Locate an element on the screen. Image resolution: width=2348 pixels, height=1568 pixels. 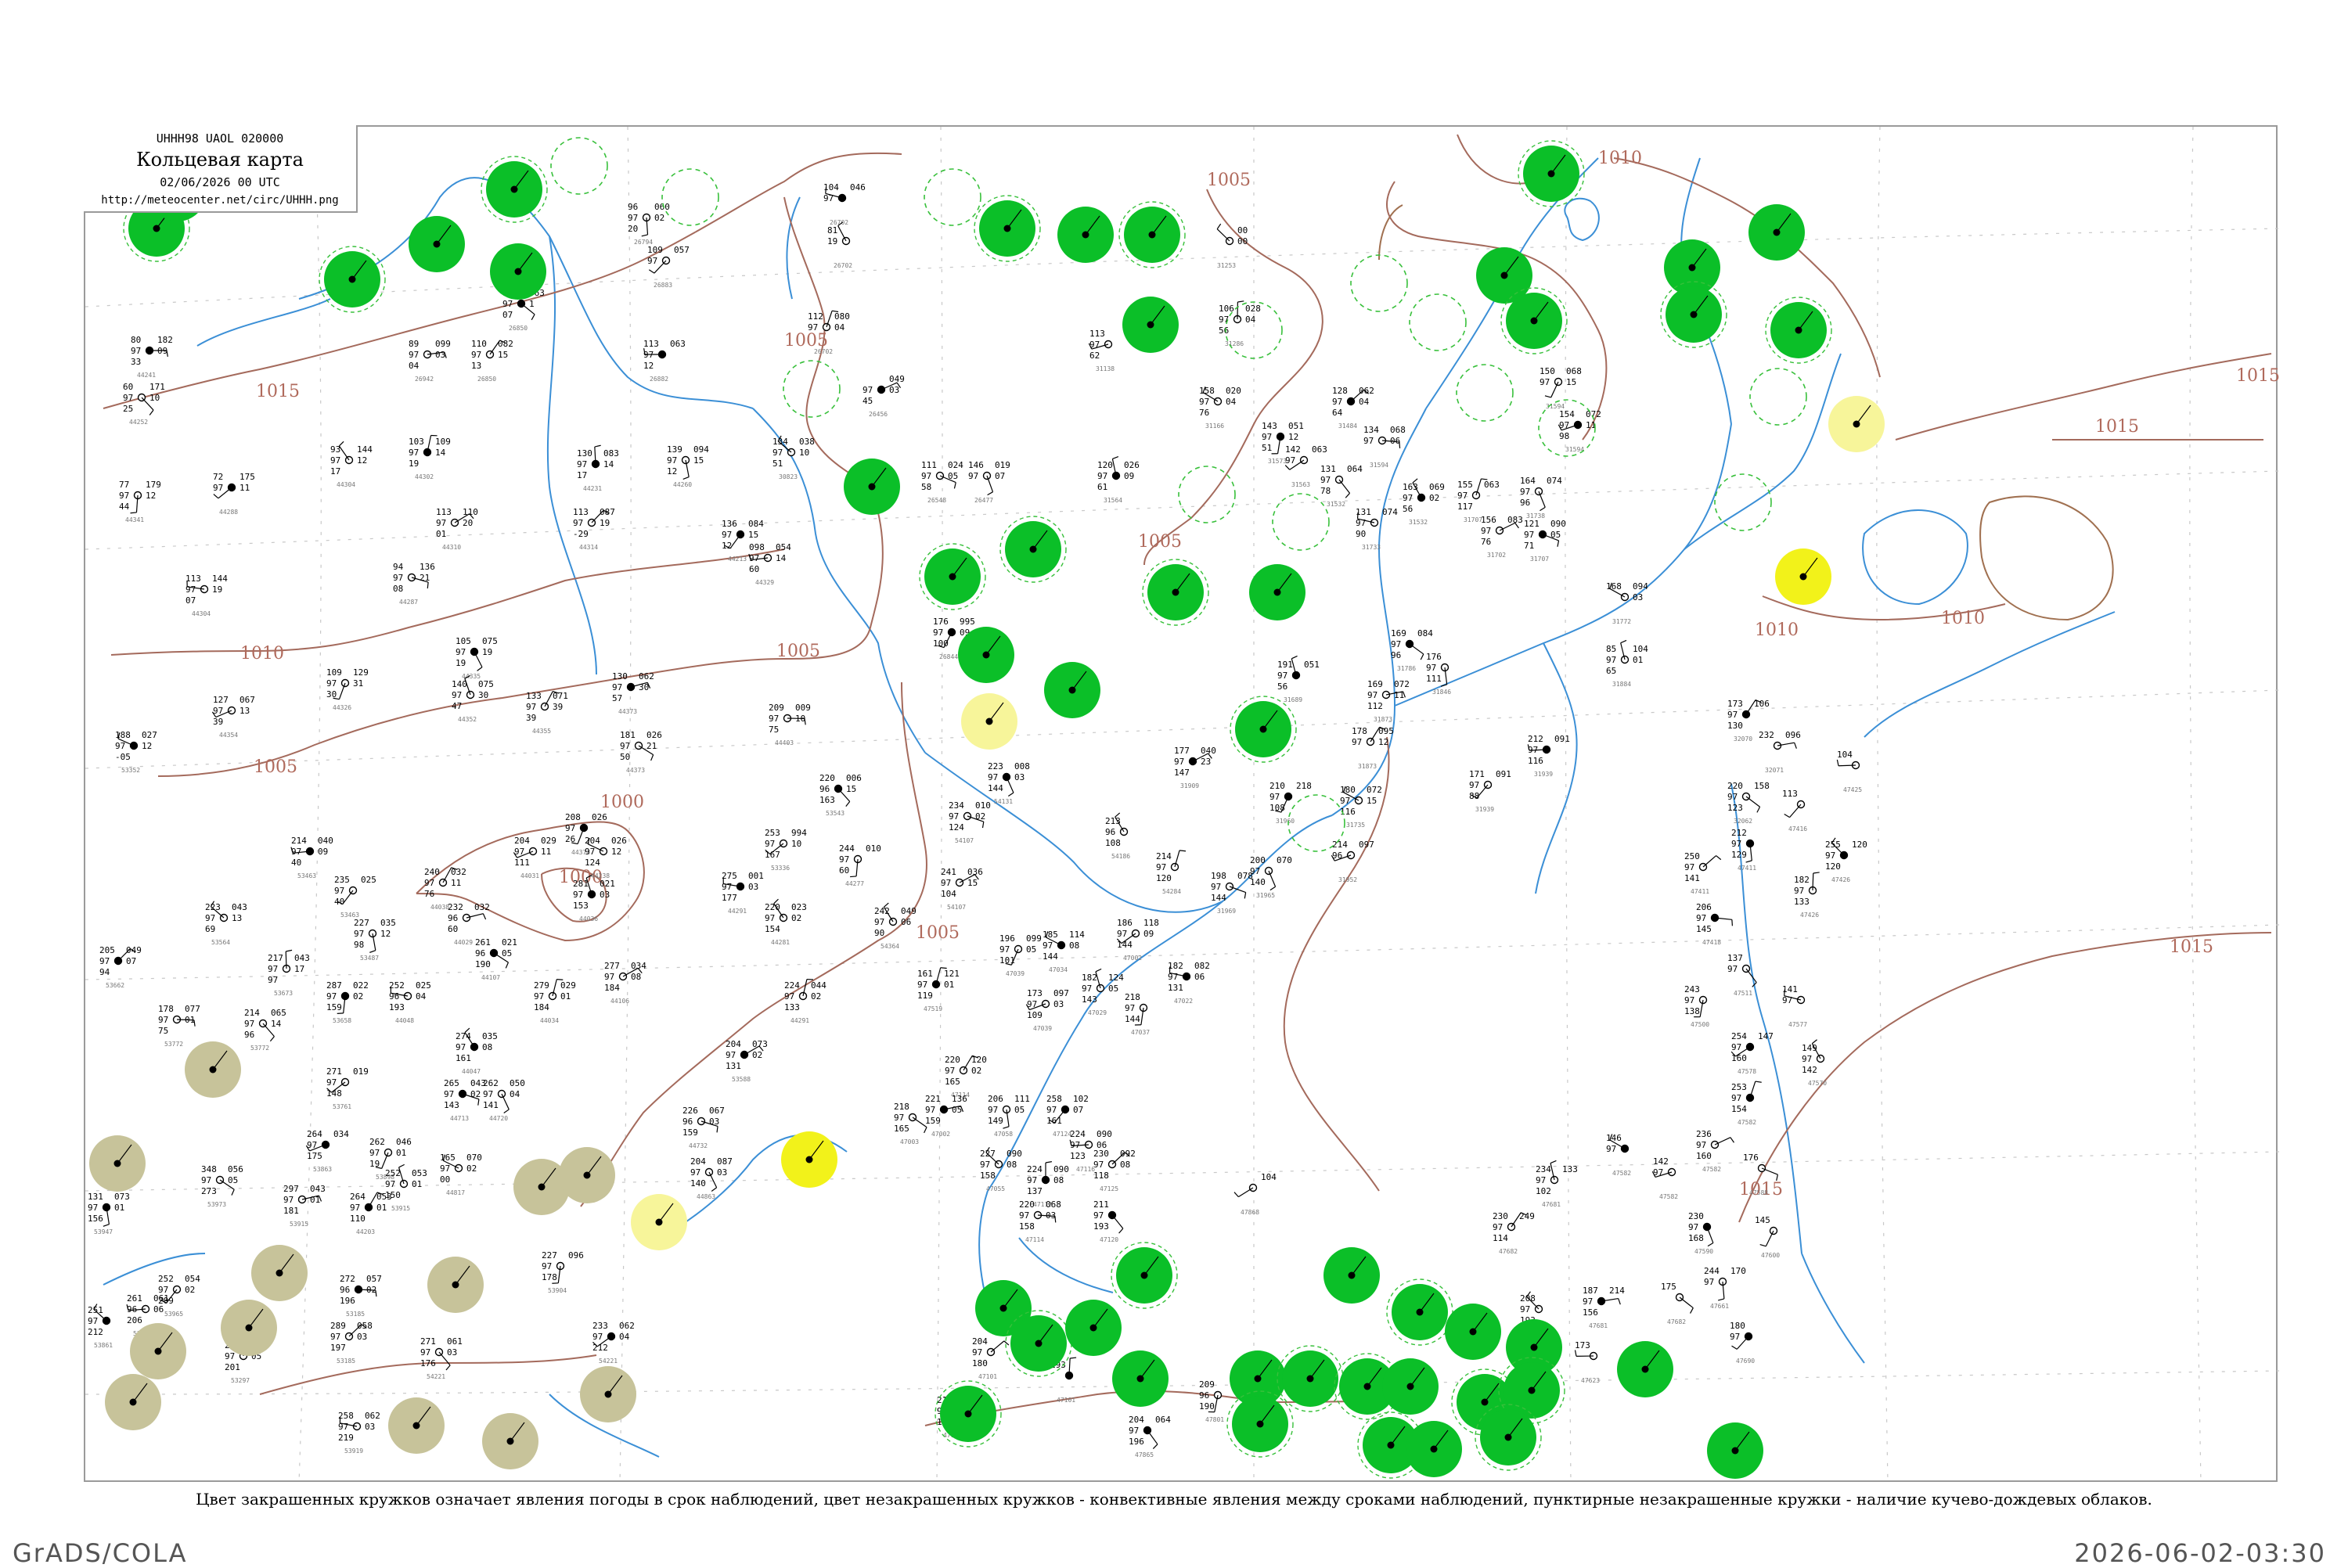
station-plot: 18197500262144373 is located at coordinates (641, 752).